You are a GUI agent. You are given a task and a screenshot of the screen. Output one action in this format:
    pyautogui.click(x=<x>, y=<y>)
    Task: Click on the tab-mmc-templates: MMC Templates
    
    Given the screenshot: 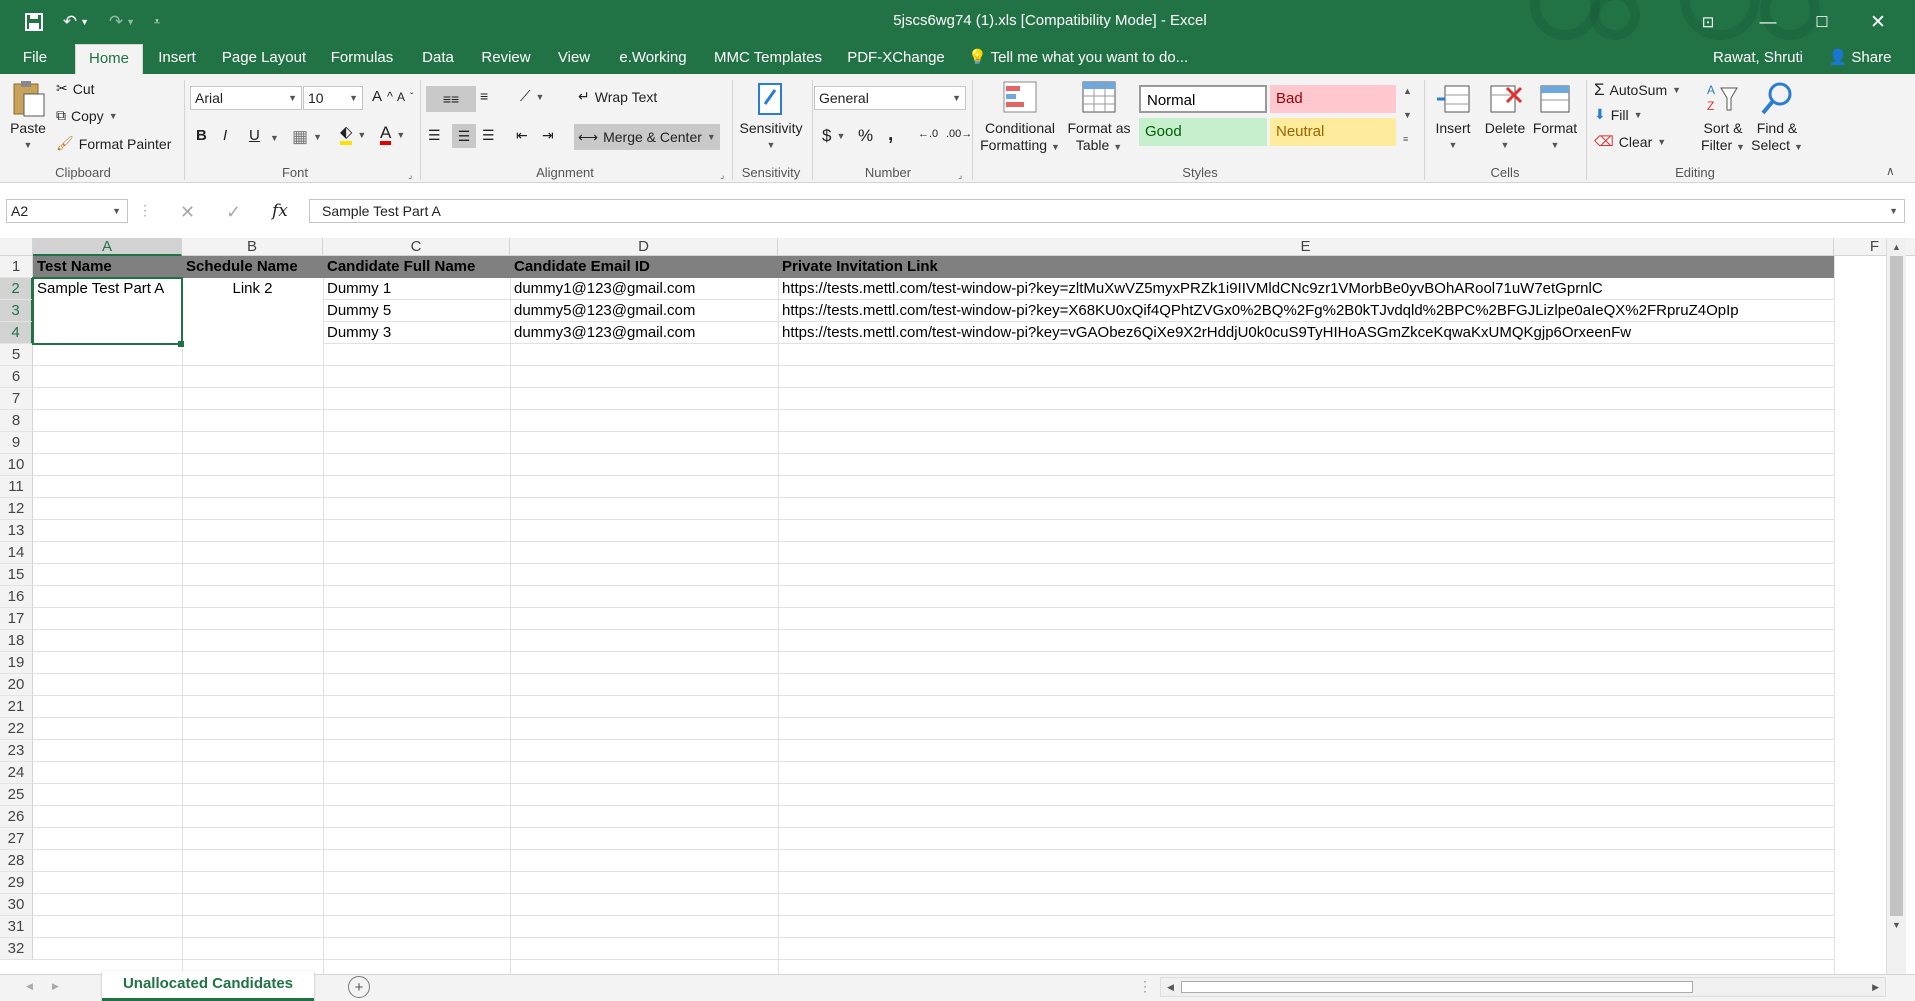 What is the action you would take?
    pyautogui.click(x=768, y=59)
    